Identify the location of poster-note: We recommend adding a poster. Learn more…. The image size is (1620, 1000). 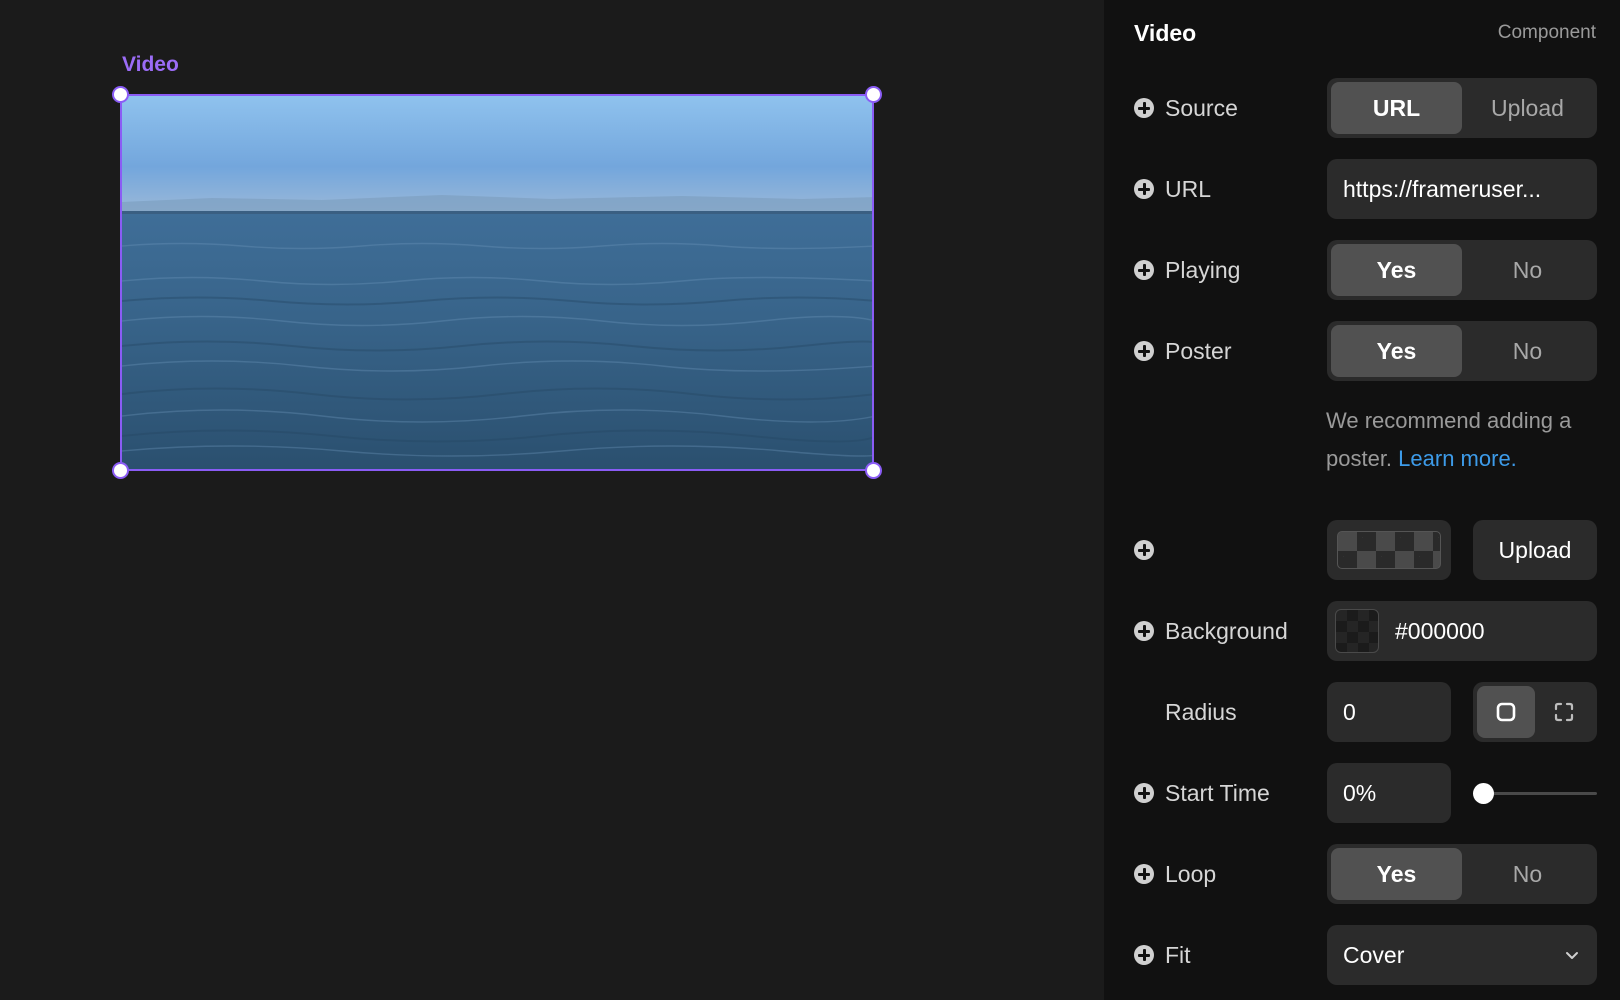
(1466, 440).